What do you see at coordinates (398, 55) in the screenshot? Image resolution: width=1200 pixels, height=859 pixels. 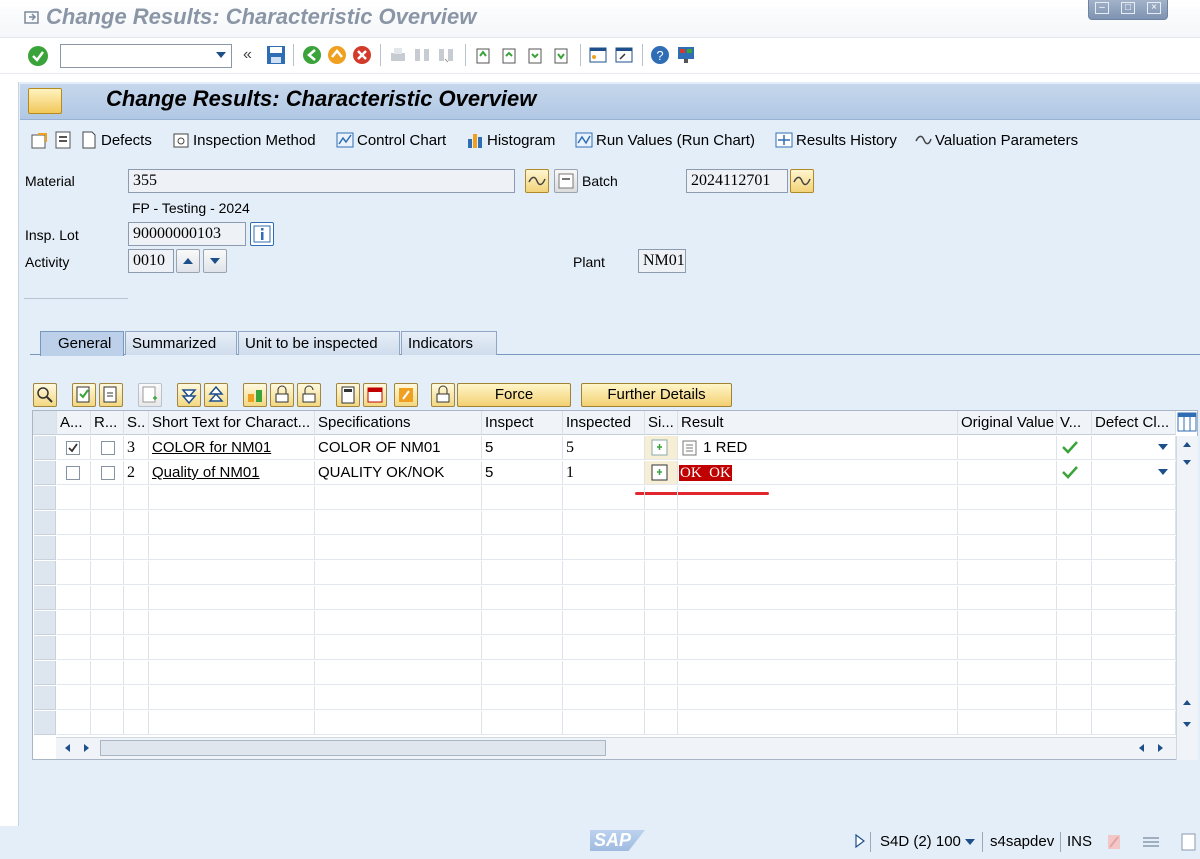 I see `print-icon` at bounding box center [398, 55].